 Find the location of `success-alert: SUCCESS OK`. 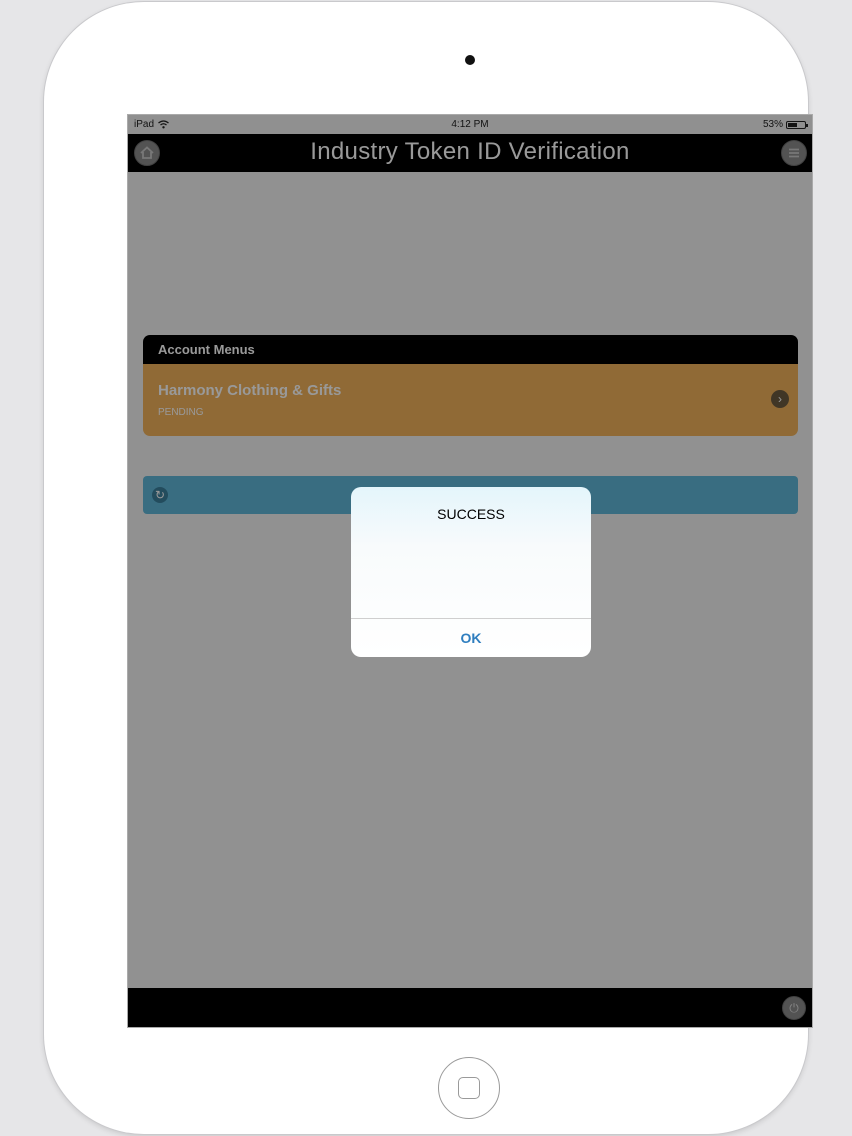

success-alert: SUCCESS OK is located at coordinates (471, 572).